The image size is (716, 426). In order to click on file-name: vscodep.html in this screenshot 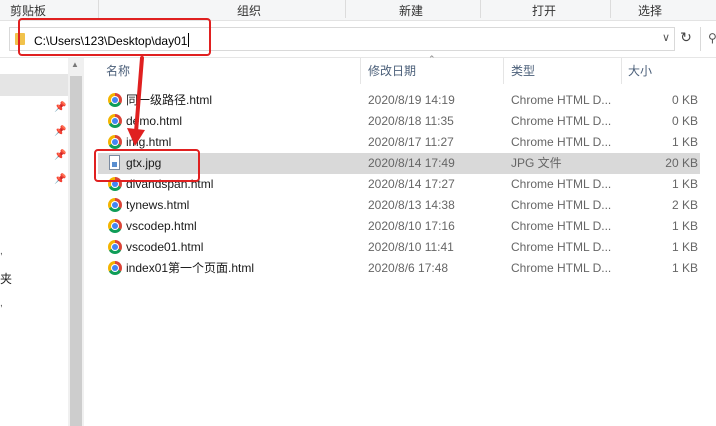, I will do `click(161, 226)`.